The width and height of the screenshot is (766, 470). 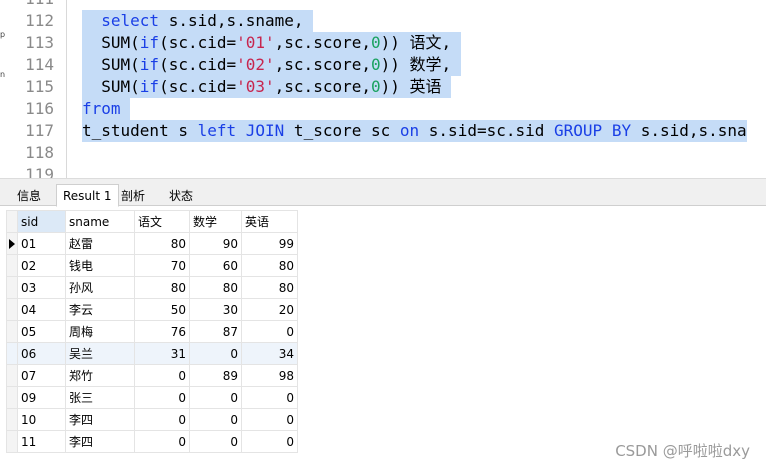 I want to click on code-line: 116 from, so click(x=383, y=109).